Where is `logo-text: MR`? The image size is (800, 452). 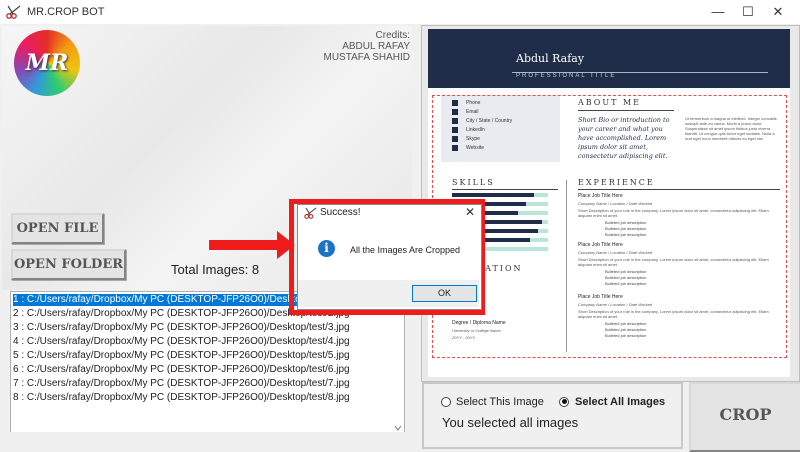 logo-text: MR is located at coordinates (47, 63).